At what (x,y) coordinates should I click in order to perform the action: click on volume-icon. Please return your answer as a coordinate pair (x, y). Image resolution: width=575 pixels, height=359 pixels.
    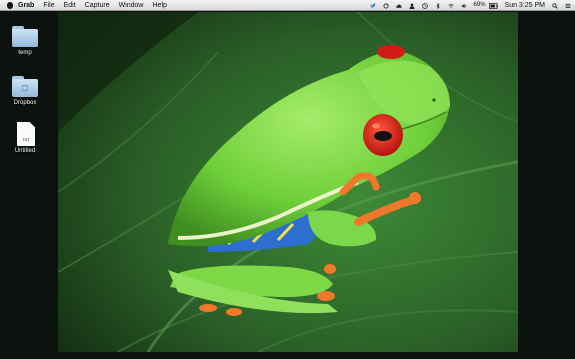
    Looking at the image, I should click on (464, 6).